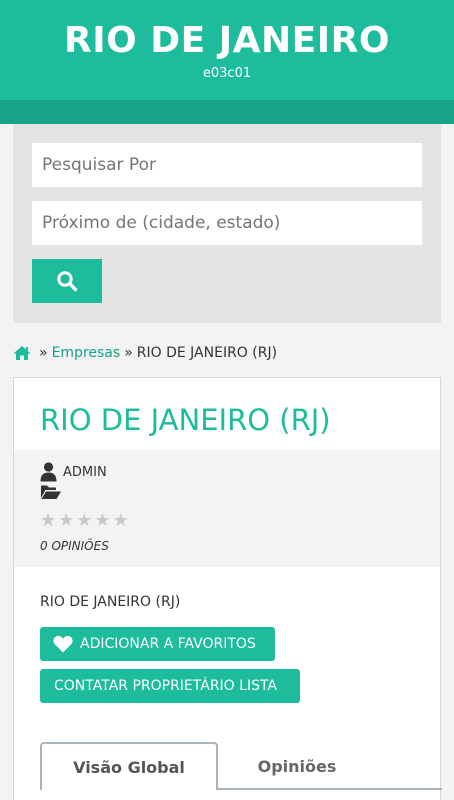  What do you see at coordinates (227, 508) in the screenshot?
I see `listing-meta: ADMIN ★ ★ ★ ★ ★ 0 OPINIÕES` at bounding box center [227, 508].